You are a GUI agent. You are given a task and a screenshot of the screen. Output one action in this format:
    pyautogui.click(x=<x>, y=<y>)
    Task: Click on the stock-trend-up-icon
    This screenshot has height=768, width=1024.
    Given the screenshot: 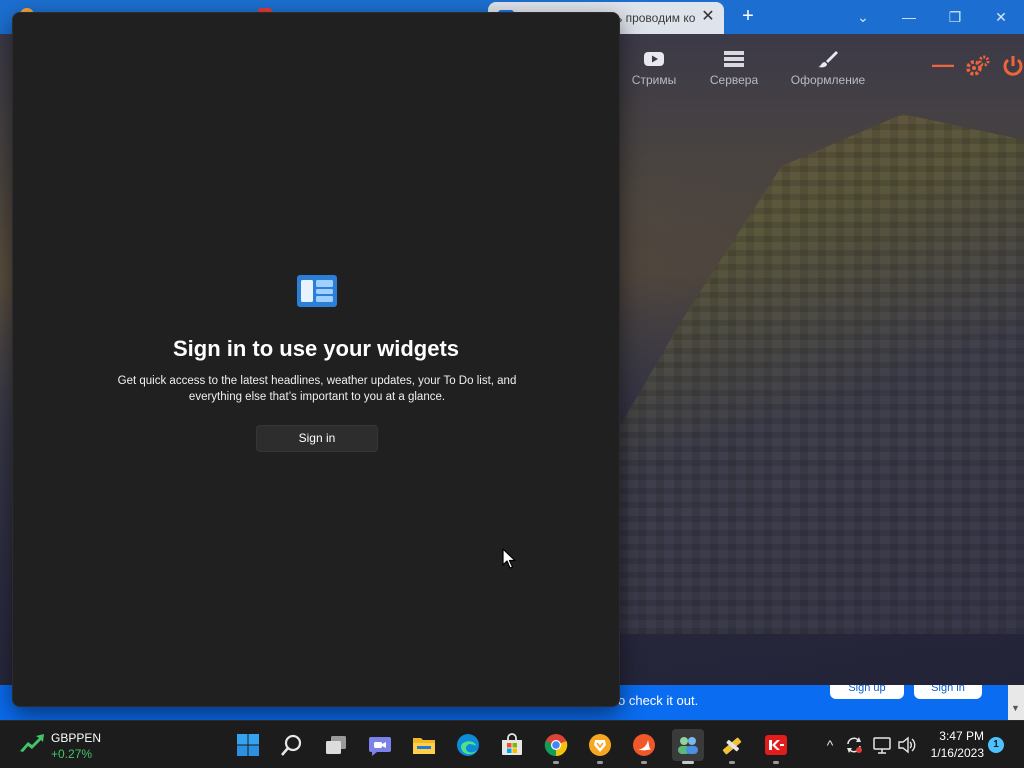 What is the action you would take?
    pyautogui.click(x=32, y=743)
    